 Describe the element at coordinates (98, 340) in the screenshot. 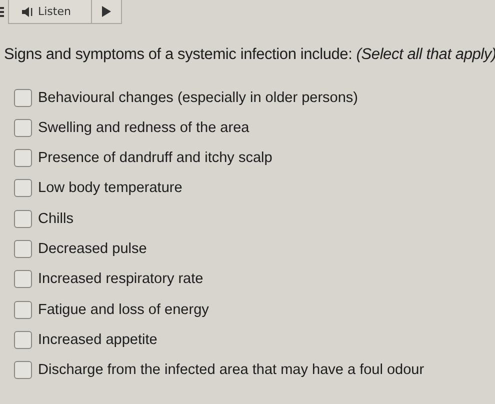

I see `option-label: Increased appetite` at that location.